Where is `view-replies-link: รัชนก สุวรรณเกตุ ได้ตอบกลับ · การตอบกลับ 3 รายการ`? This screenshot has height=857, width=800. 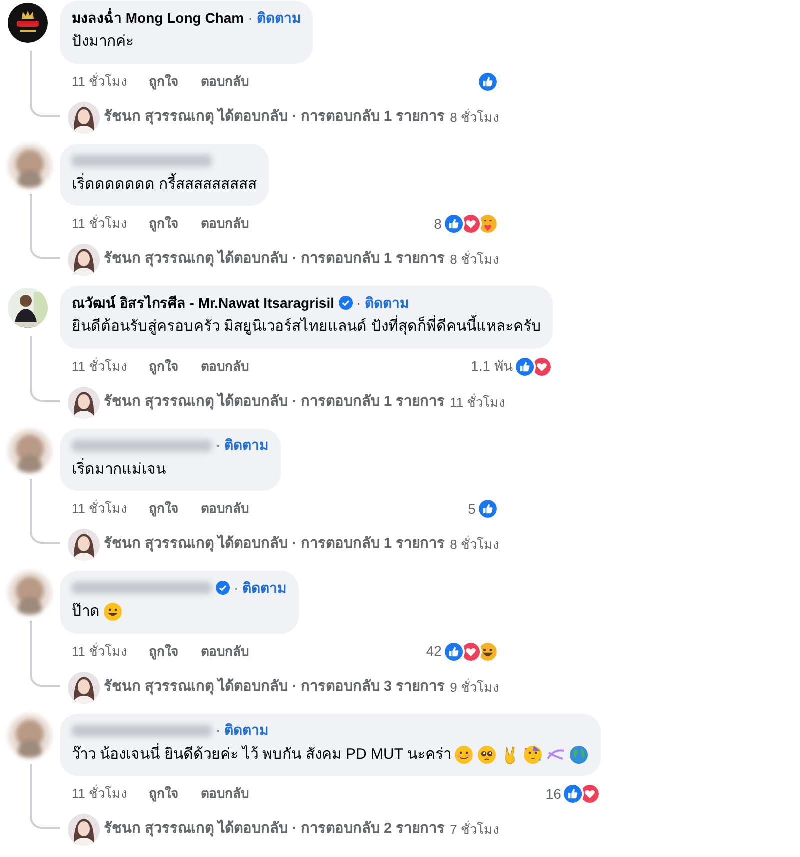
view-replies-link: รัชนก สุวรรณเกตุ ได้ตอบกลับ · การตอบกลับ 3 รายการ is located at coordinates (275, 687).